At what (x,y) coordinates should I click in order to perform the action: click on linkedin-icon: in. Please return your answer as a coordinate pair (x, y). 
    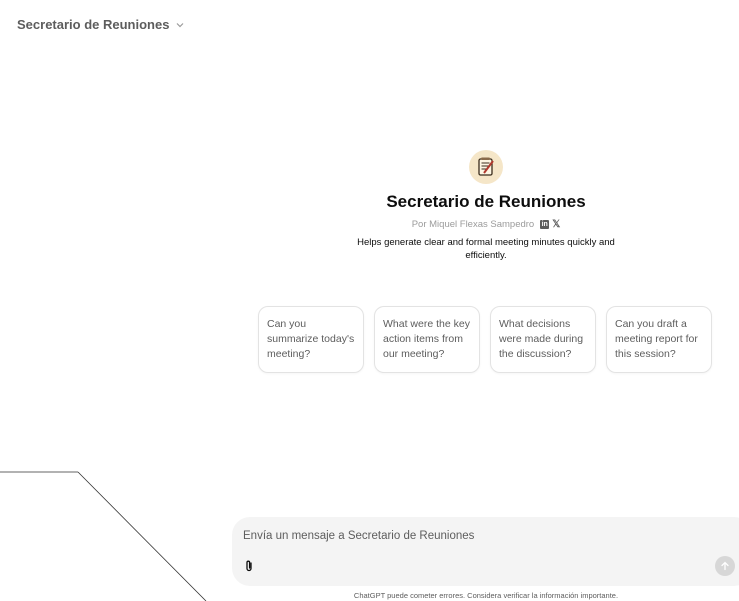
    Looking at the image, I should click on (545, 224).